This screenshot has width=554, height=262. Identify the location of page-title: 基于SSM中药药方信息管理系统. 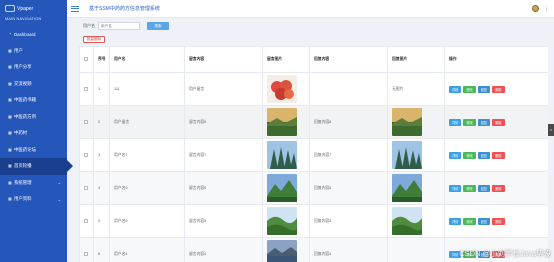
(124, 9).